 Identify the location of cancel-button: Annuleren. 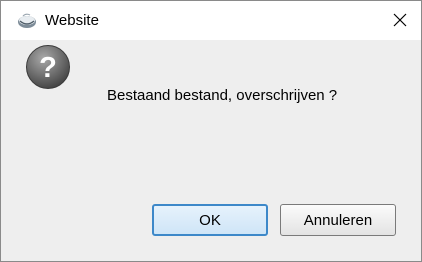
(338, 220).